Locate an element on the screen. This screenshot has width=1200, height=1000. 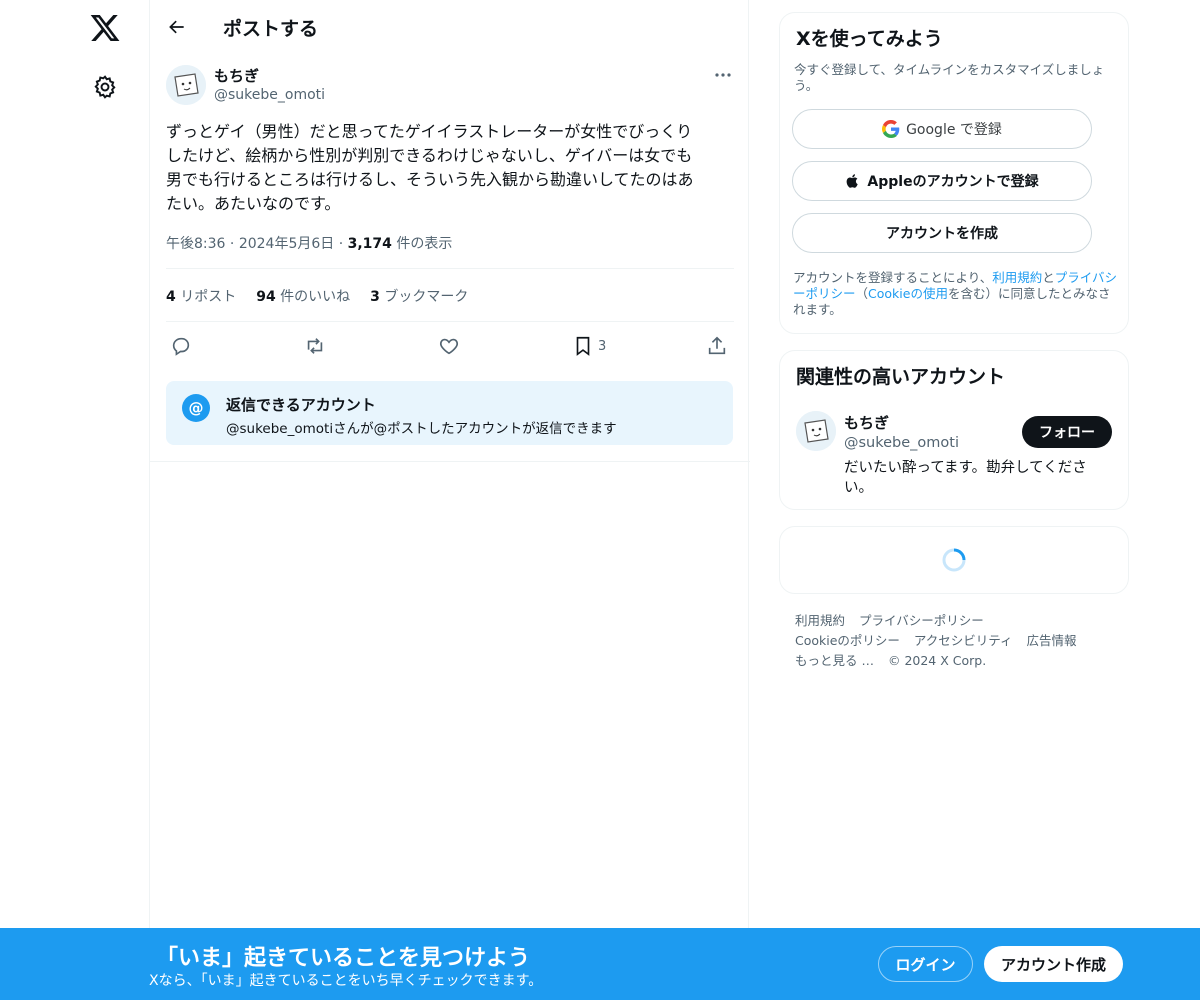
reply-button is located at coordinates (181, 346).